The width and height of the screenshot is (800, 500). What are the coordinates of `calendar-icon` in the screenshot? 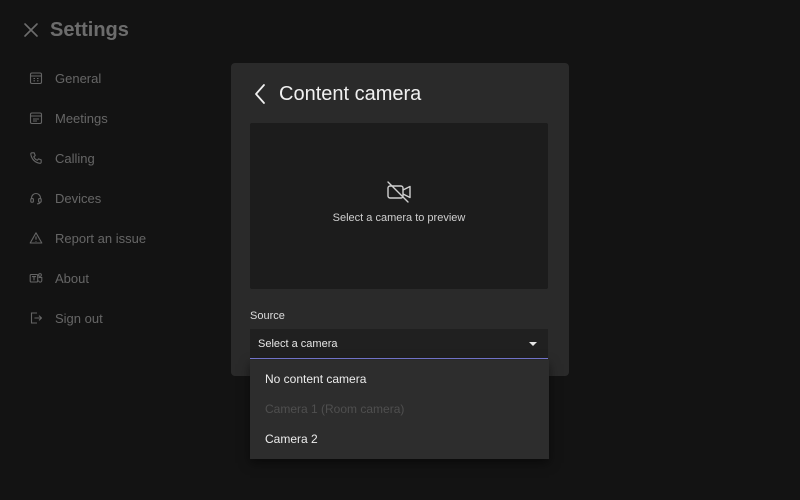 It's located at (36, 118).